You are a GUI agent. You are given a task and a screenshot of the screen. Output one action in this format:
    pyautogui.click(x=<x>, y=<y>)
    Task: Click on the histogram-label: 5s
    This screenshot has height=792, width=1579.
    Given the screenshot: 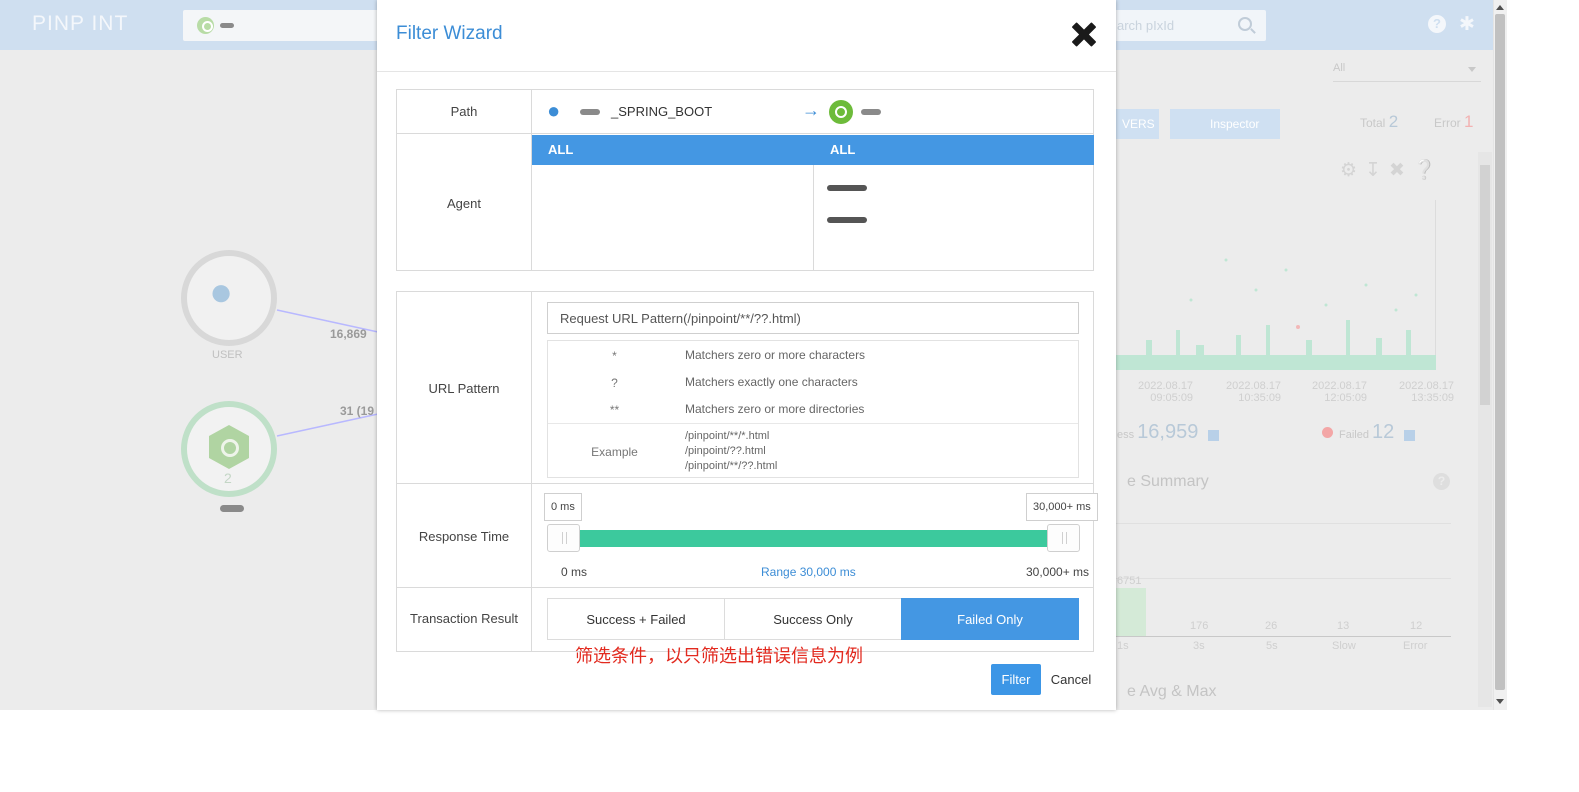 What is the action you would take?
    pyautogui.click(x=1272, y=646)
    